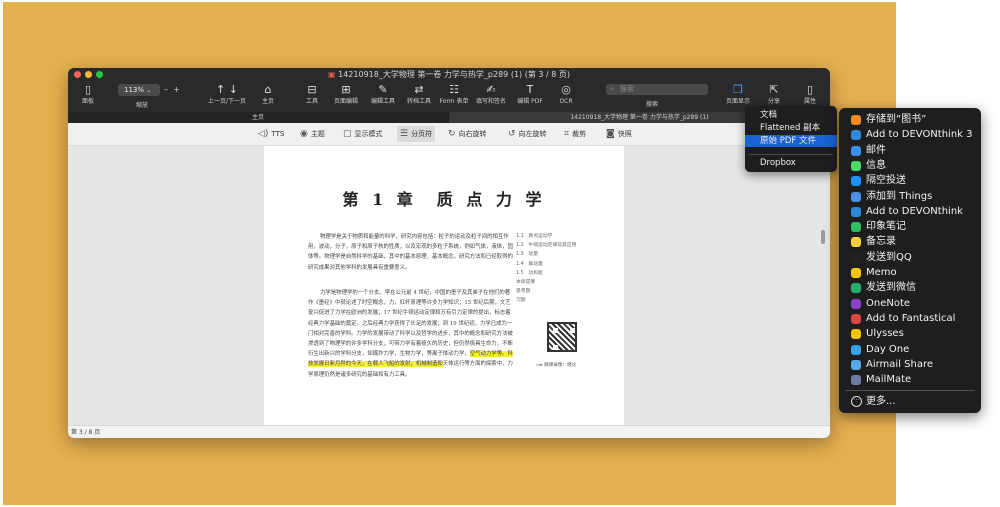 The height and width of the screenshot is (507, 1000). What do you see at coordinates (382, 101) in the screenshot?
I see `edit-tool-label: 编辑工具` at bounding box center [382, 101].